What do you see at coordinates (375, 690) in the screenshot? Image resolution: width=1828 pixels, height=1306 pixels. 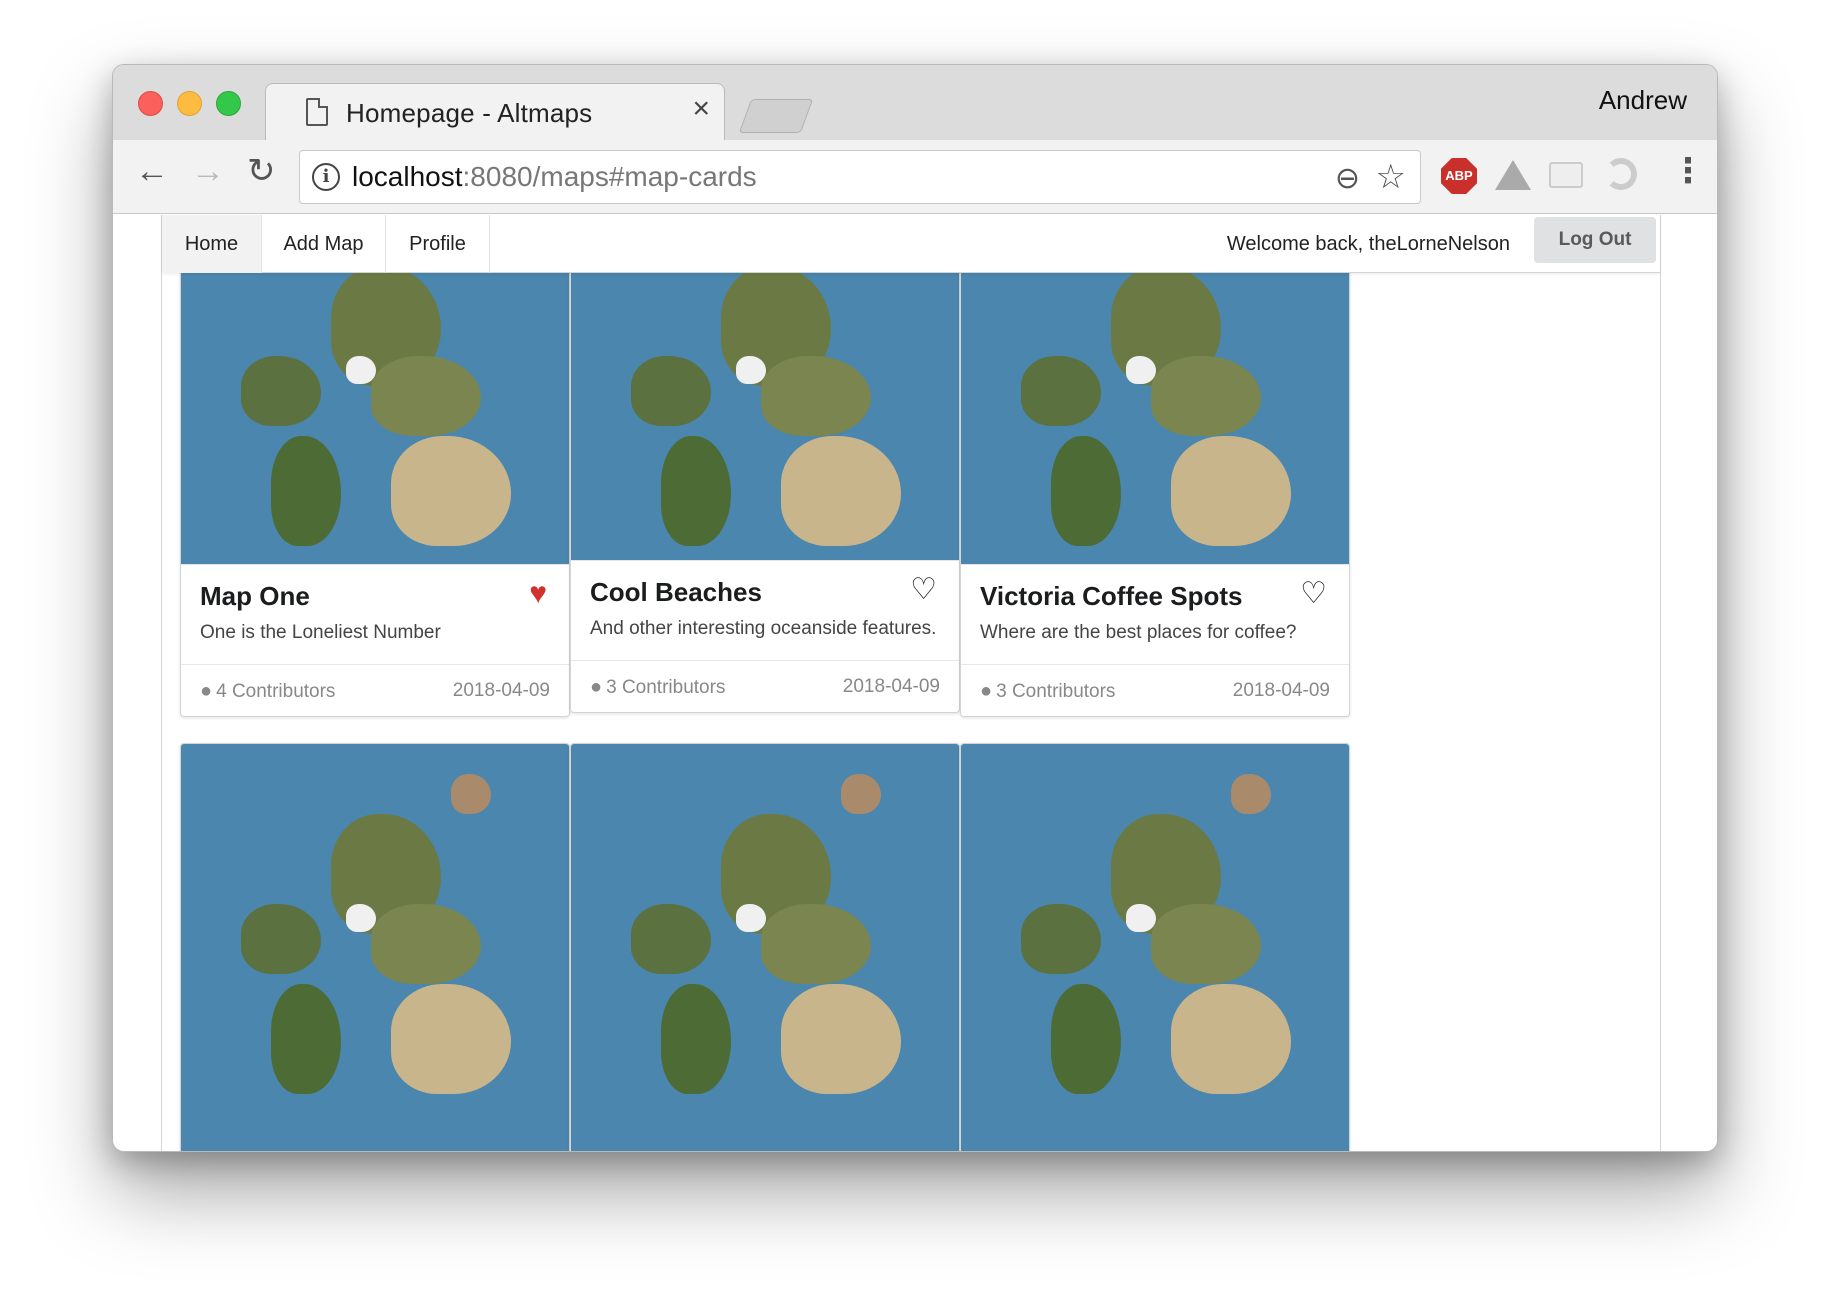 I see `card-footer: ● 4 Contributors 2018-04-09` at bounding box center [375, 690].